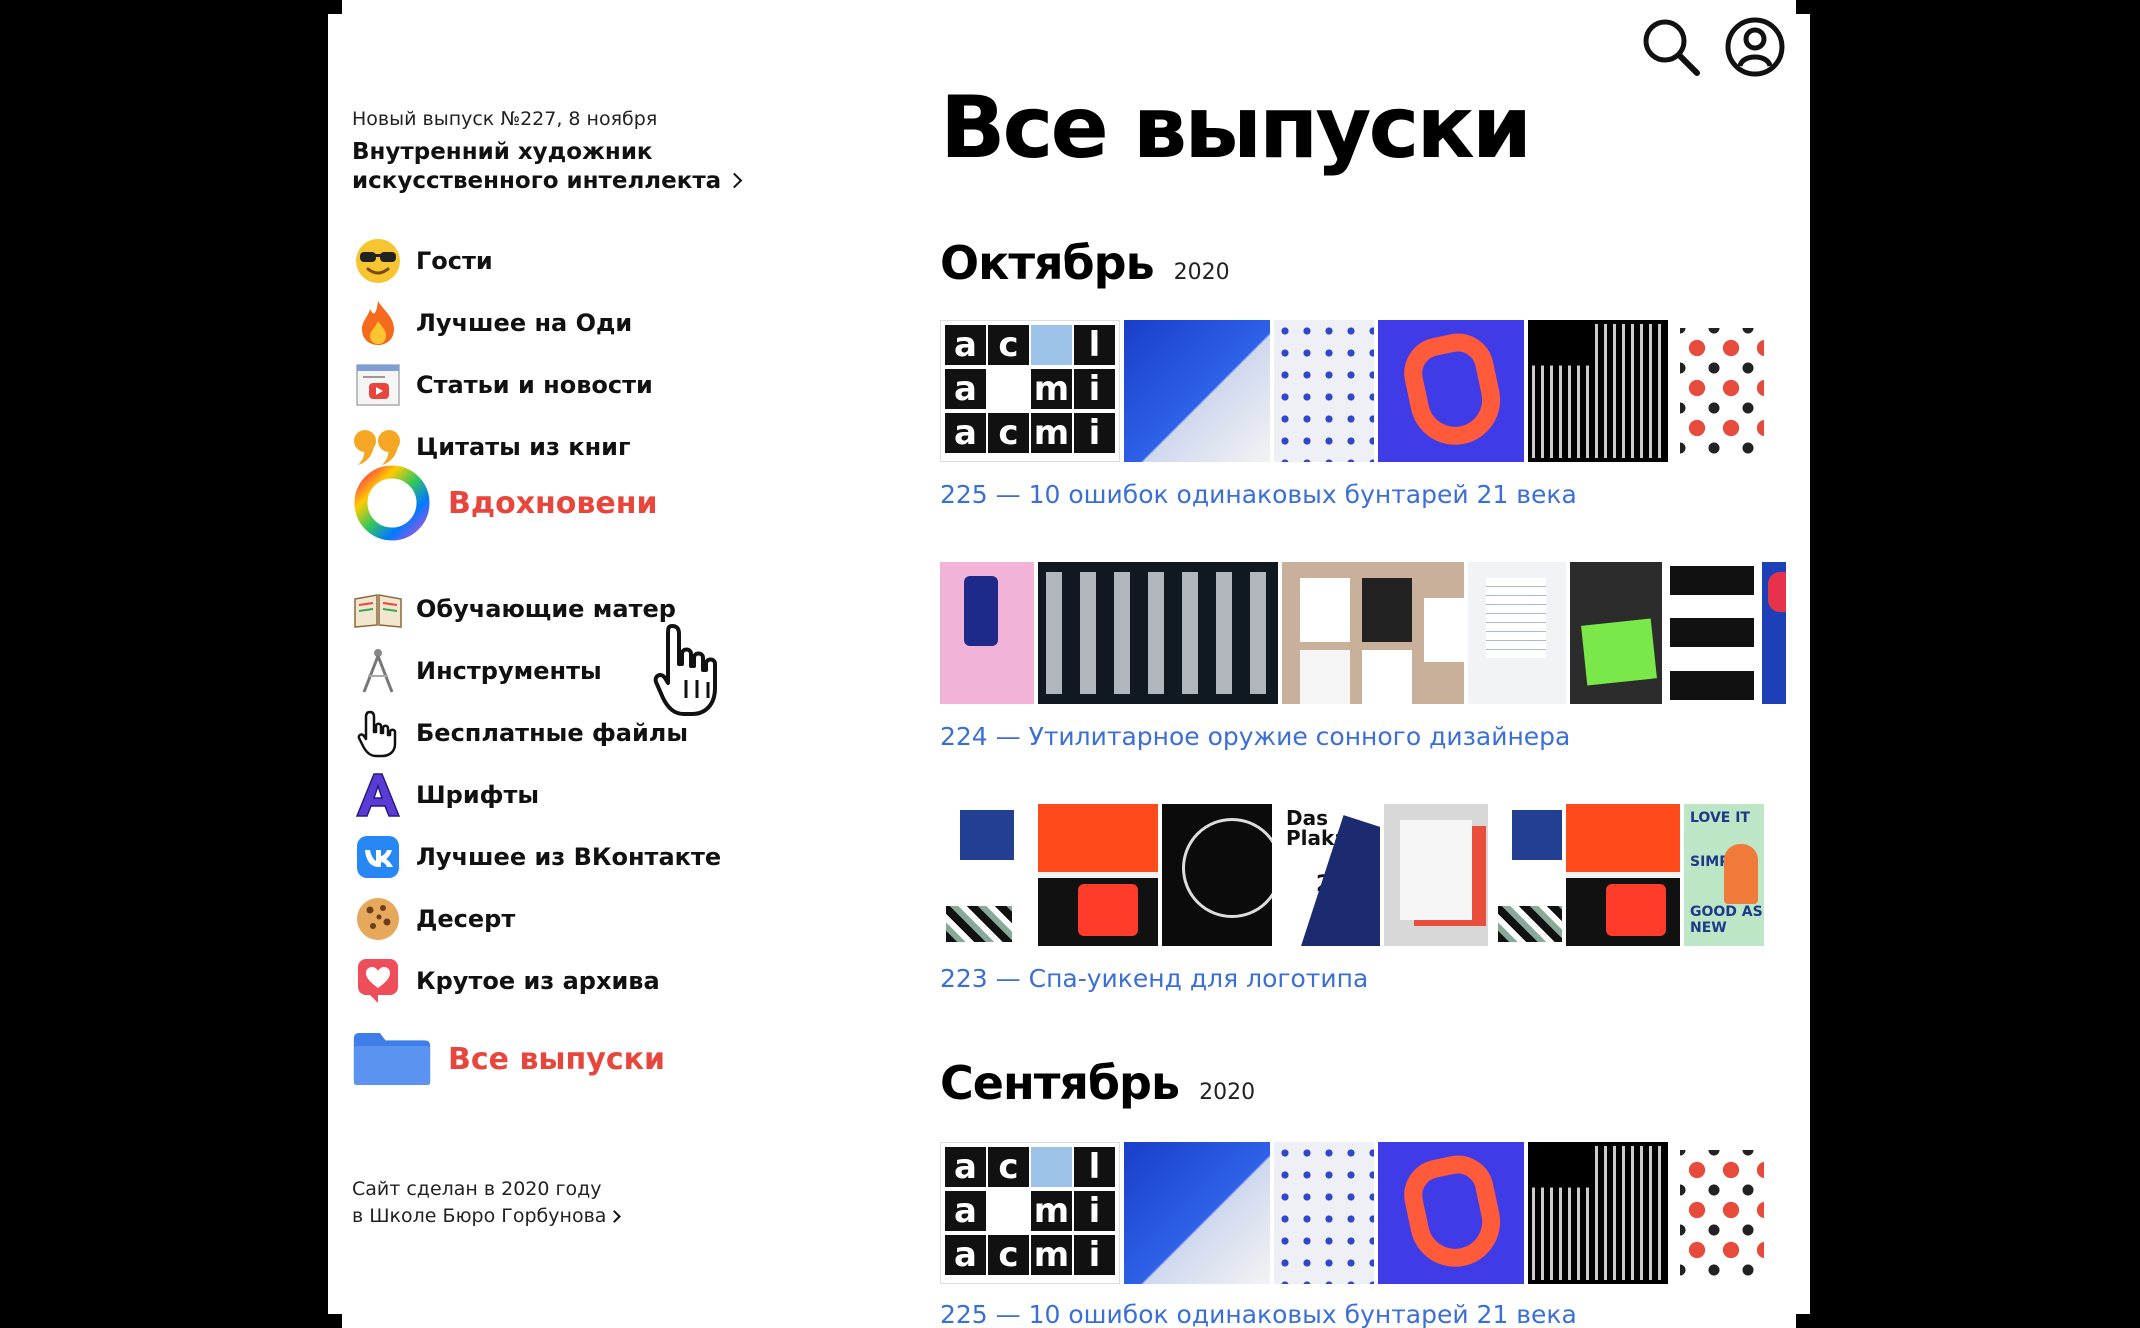 Image resolution: width=2140 pixels, height=1328 pixels. I want to click on folder-icon, so click(392, 1059).